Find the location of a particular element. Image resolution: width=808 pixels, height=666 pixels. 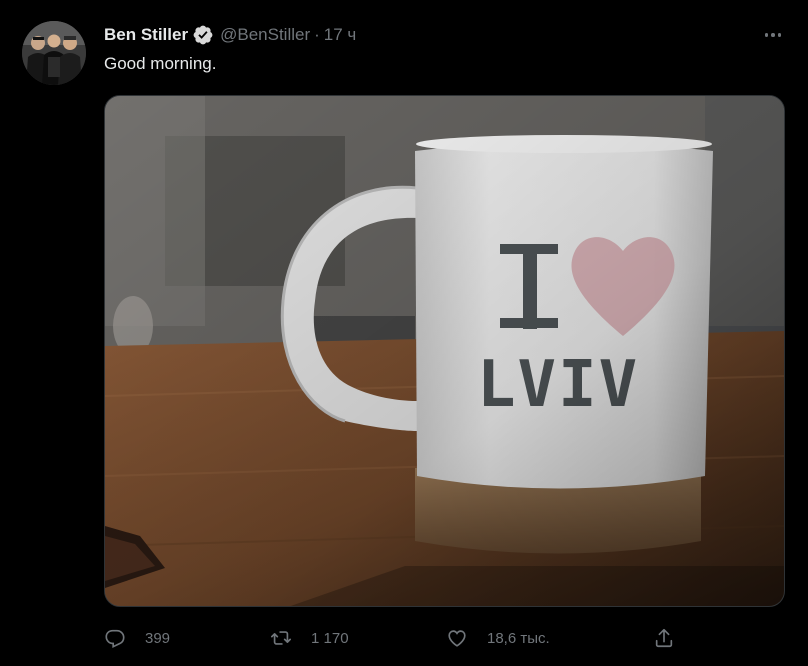

avatar-image is located at coordinates (54, 53).